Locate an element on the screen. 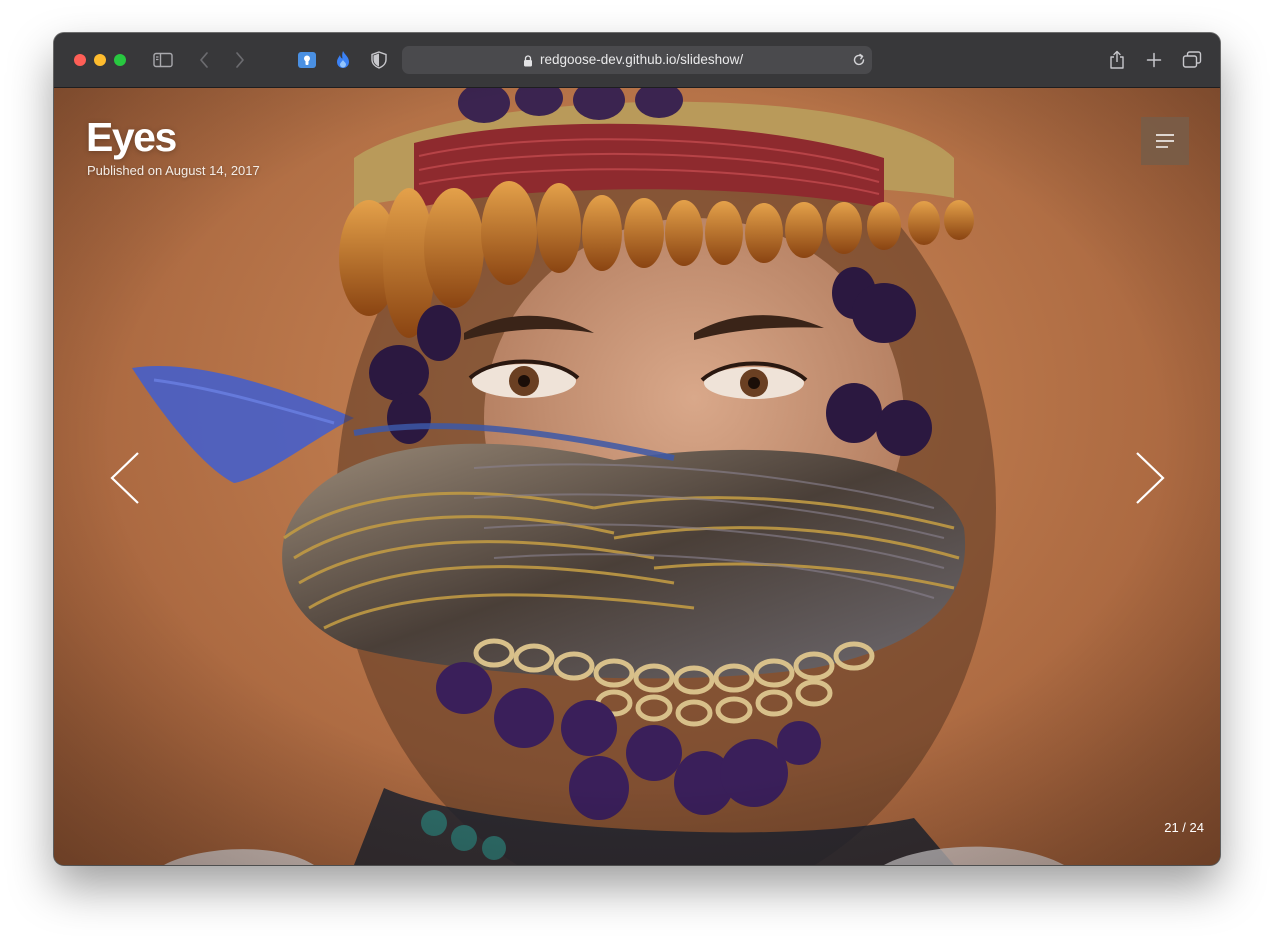  forward-icon is located at coordinates (240, 60).